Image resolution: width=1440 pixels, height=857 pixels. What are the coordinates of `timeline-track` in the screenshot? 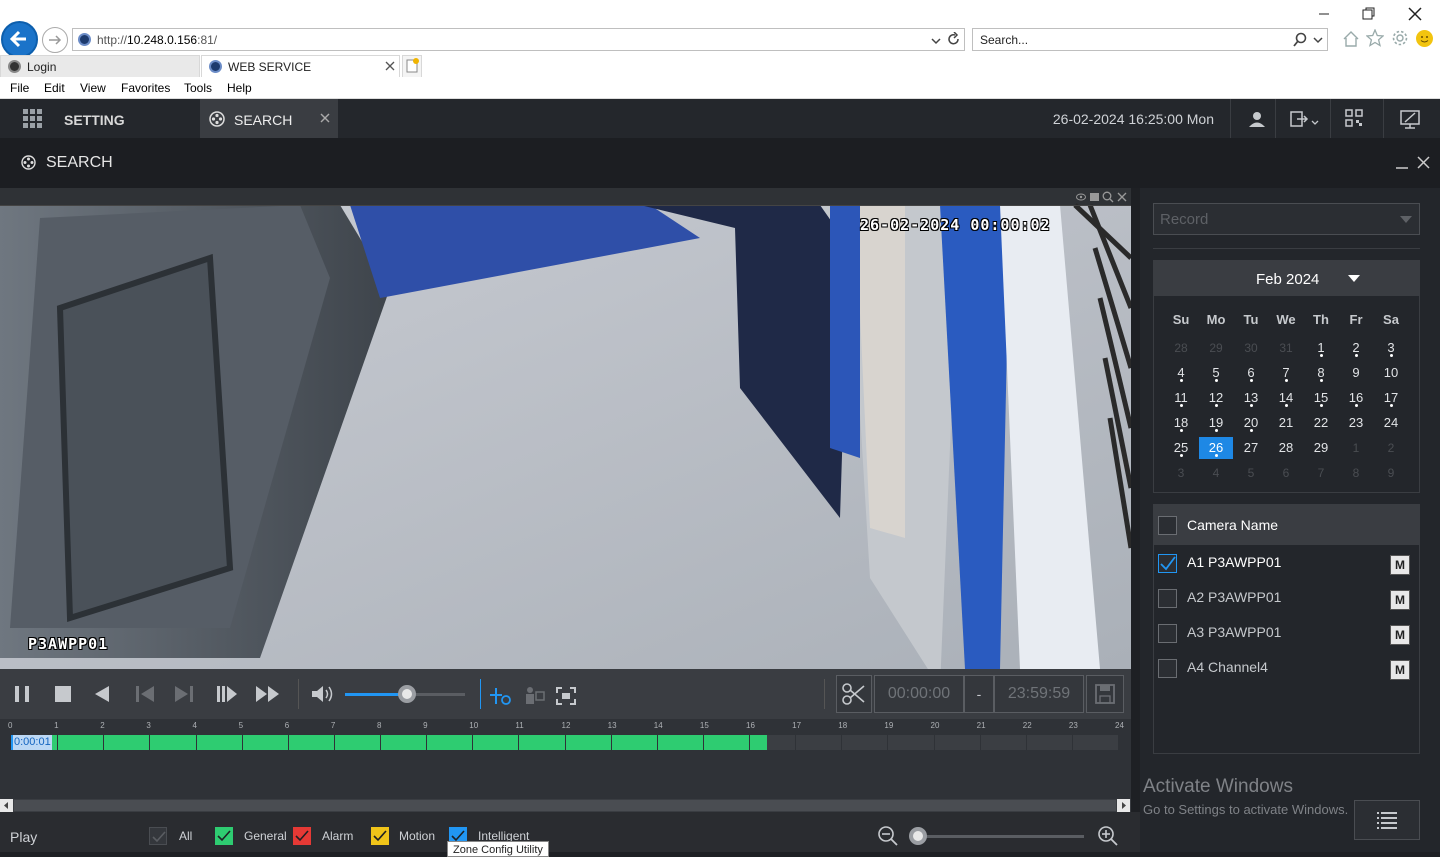 It's located at (564, 742).